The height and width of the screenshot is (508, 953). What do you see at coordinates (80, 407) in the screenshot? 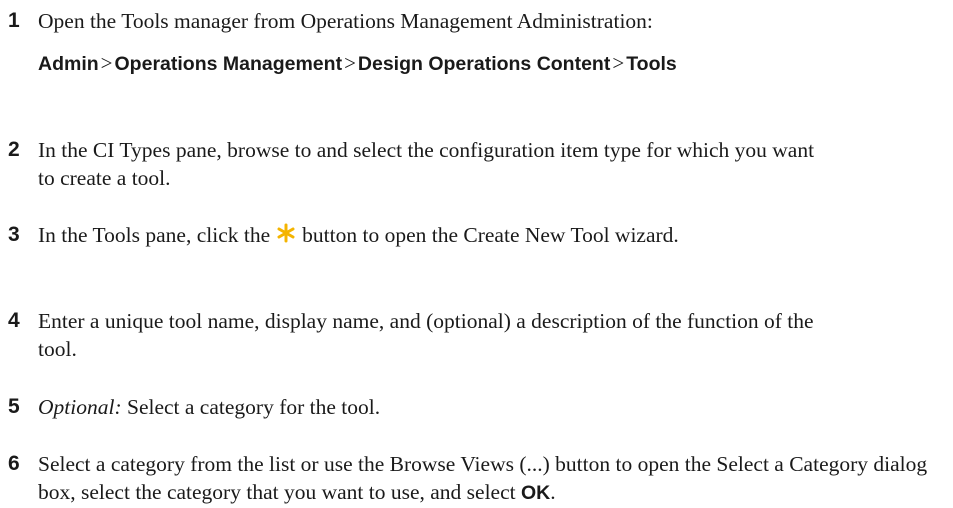
I see `optional-label: Optional:` at bounding box center [80, 407].